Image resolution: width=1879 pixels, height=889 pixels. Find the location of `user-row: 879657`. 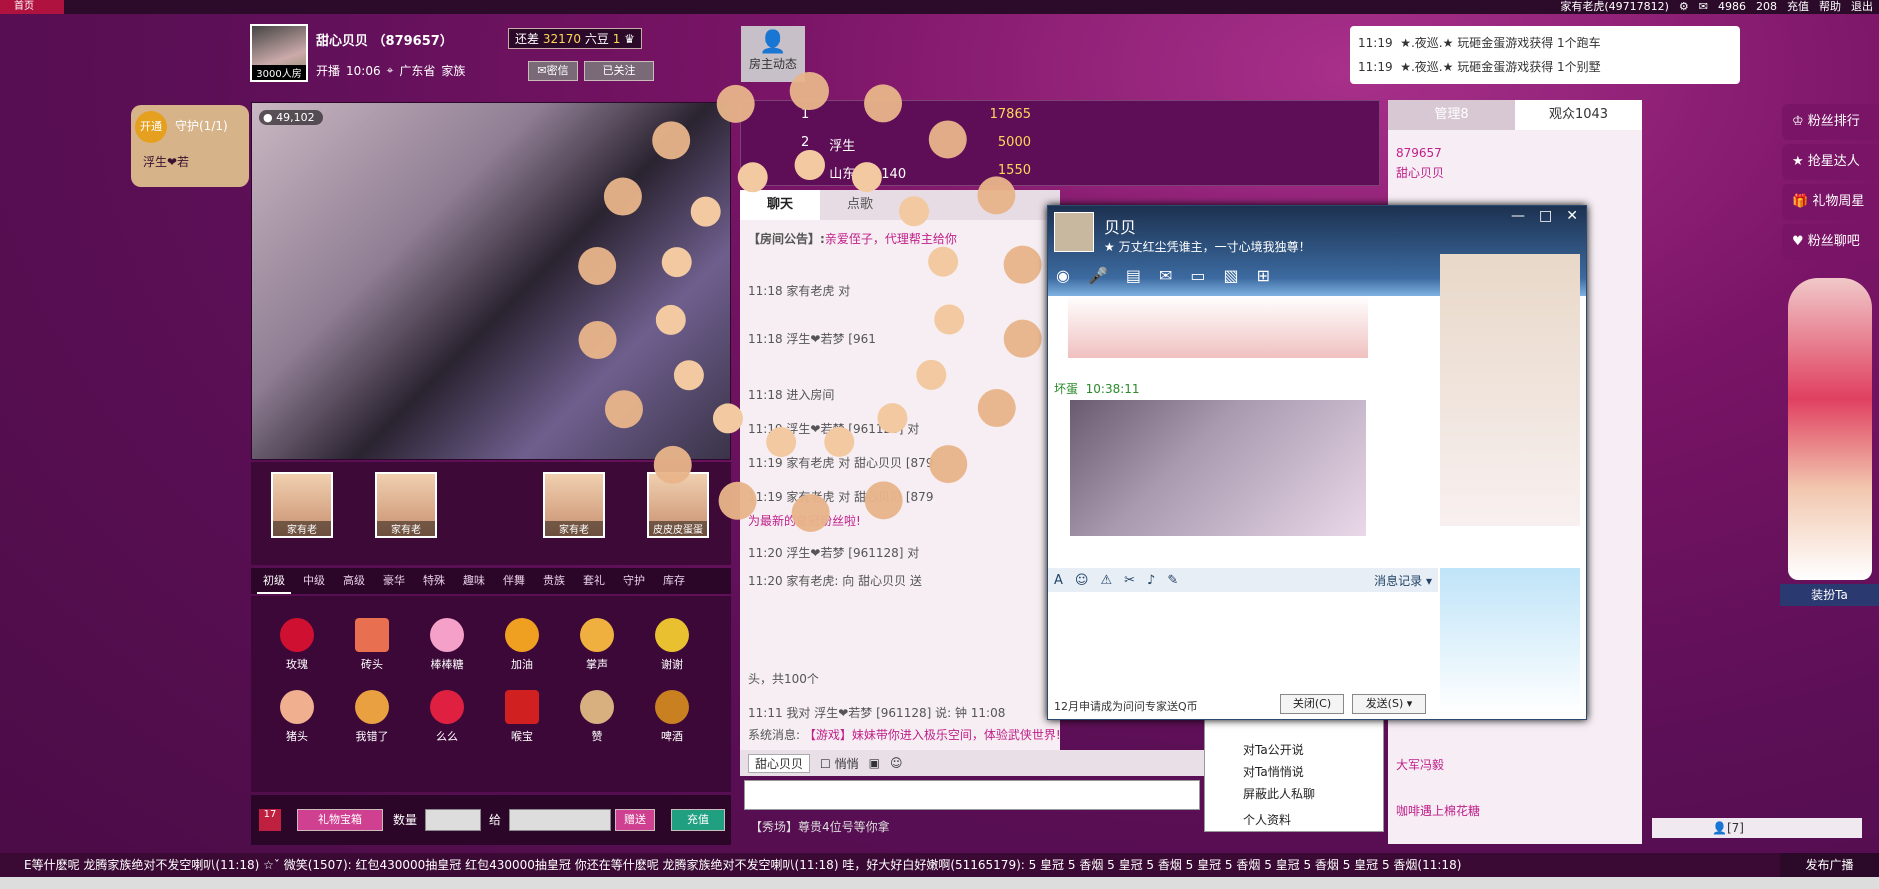

user-row: 879657 is located at coordinates (1419, 153).